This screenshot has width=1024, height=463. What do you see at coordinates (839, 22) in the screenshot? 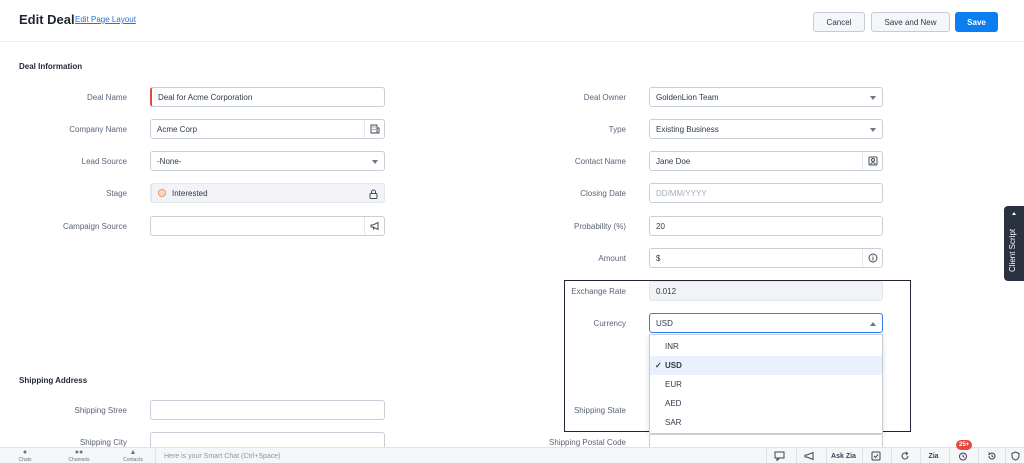
I see `cancel-button: Cancel` at bounding box center [839, 22].